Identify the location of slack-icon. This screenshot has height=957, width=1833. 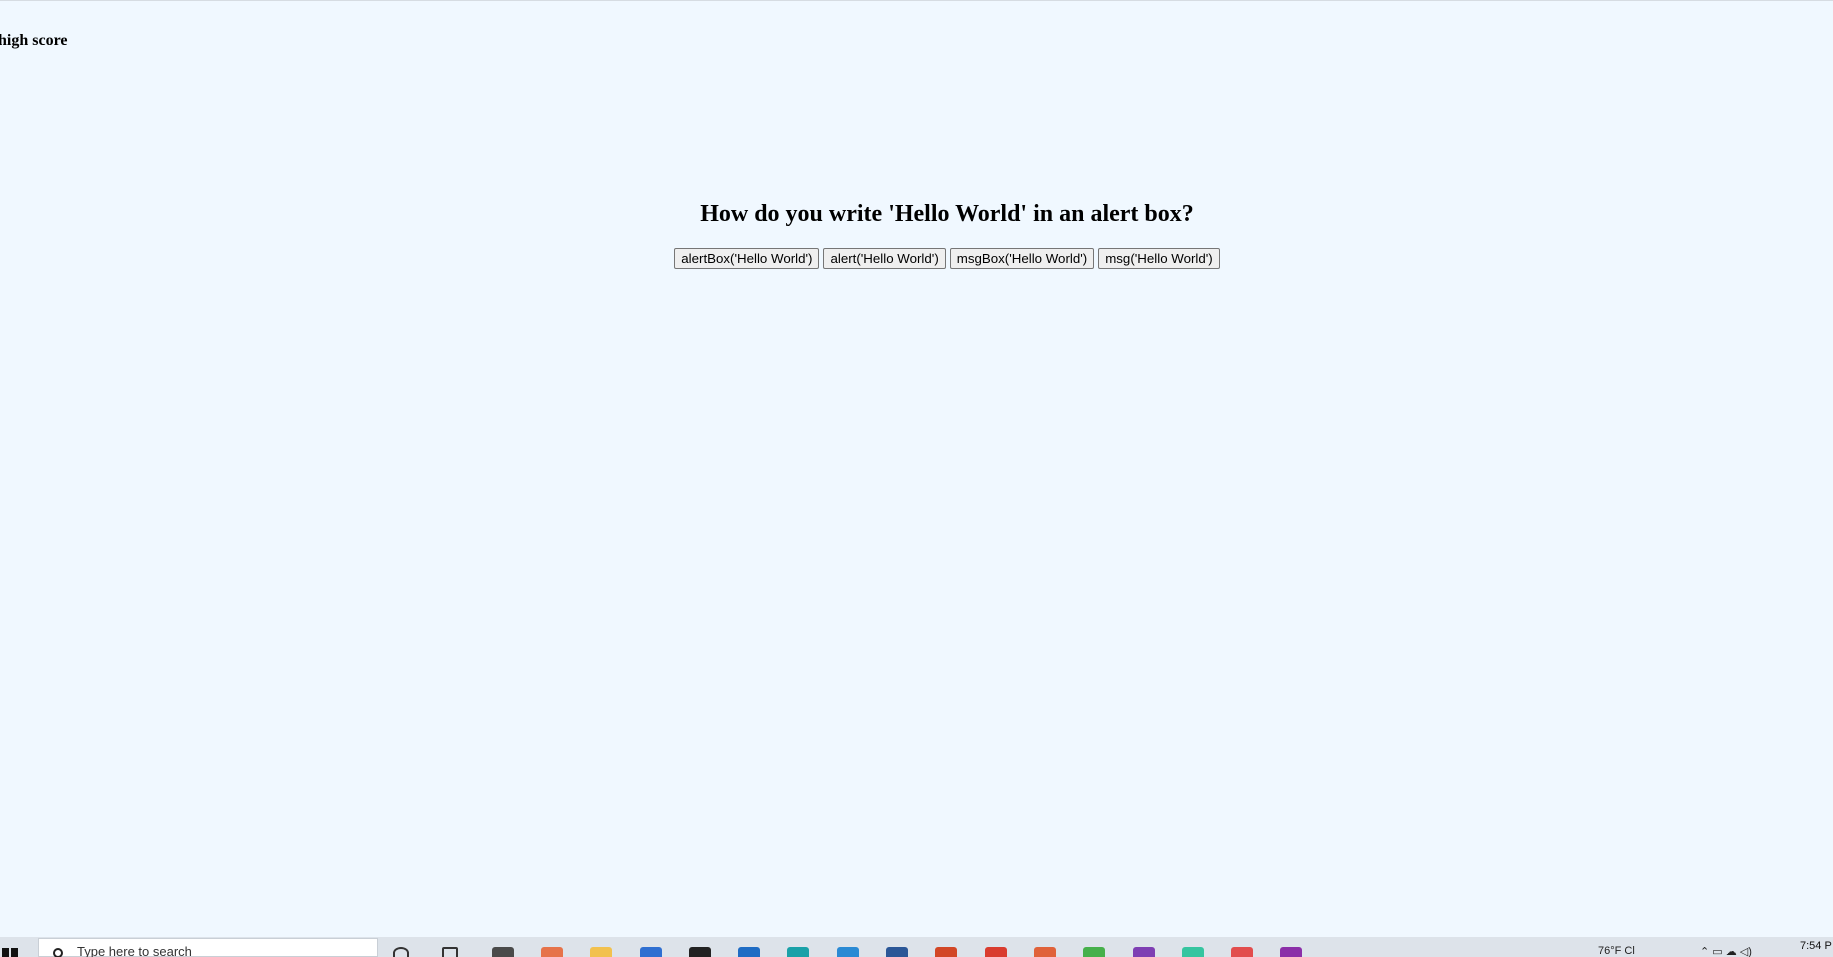
(1193, 952).